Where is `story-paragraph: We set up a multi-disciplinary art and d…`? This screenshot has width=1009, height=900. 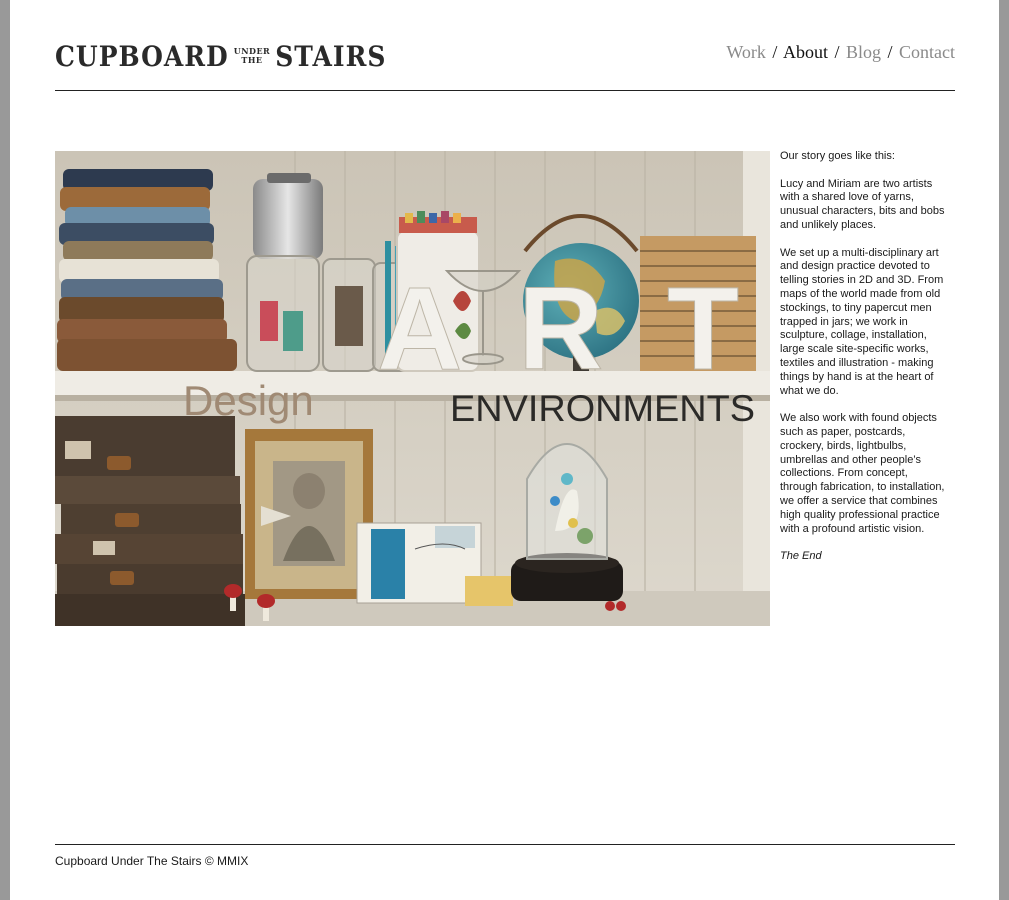
story-paragraph: We set up a multi-disciplinary art and d… is located at coordinates (862, 321).